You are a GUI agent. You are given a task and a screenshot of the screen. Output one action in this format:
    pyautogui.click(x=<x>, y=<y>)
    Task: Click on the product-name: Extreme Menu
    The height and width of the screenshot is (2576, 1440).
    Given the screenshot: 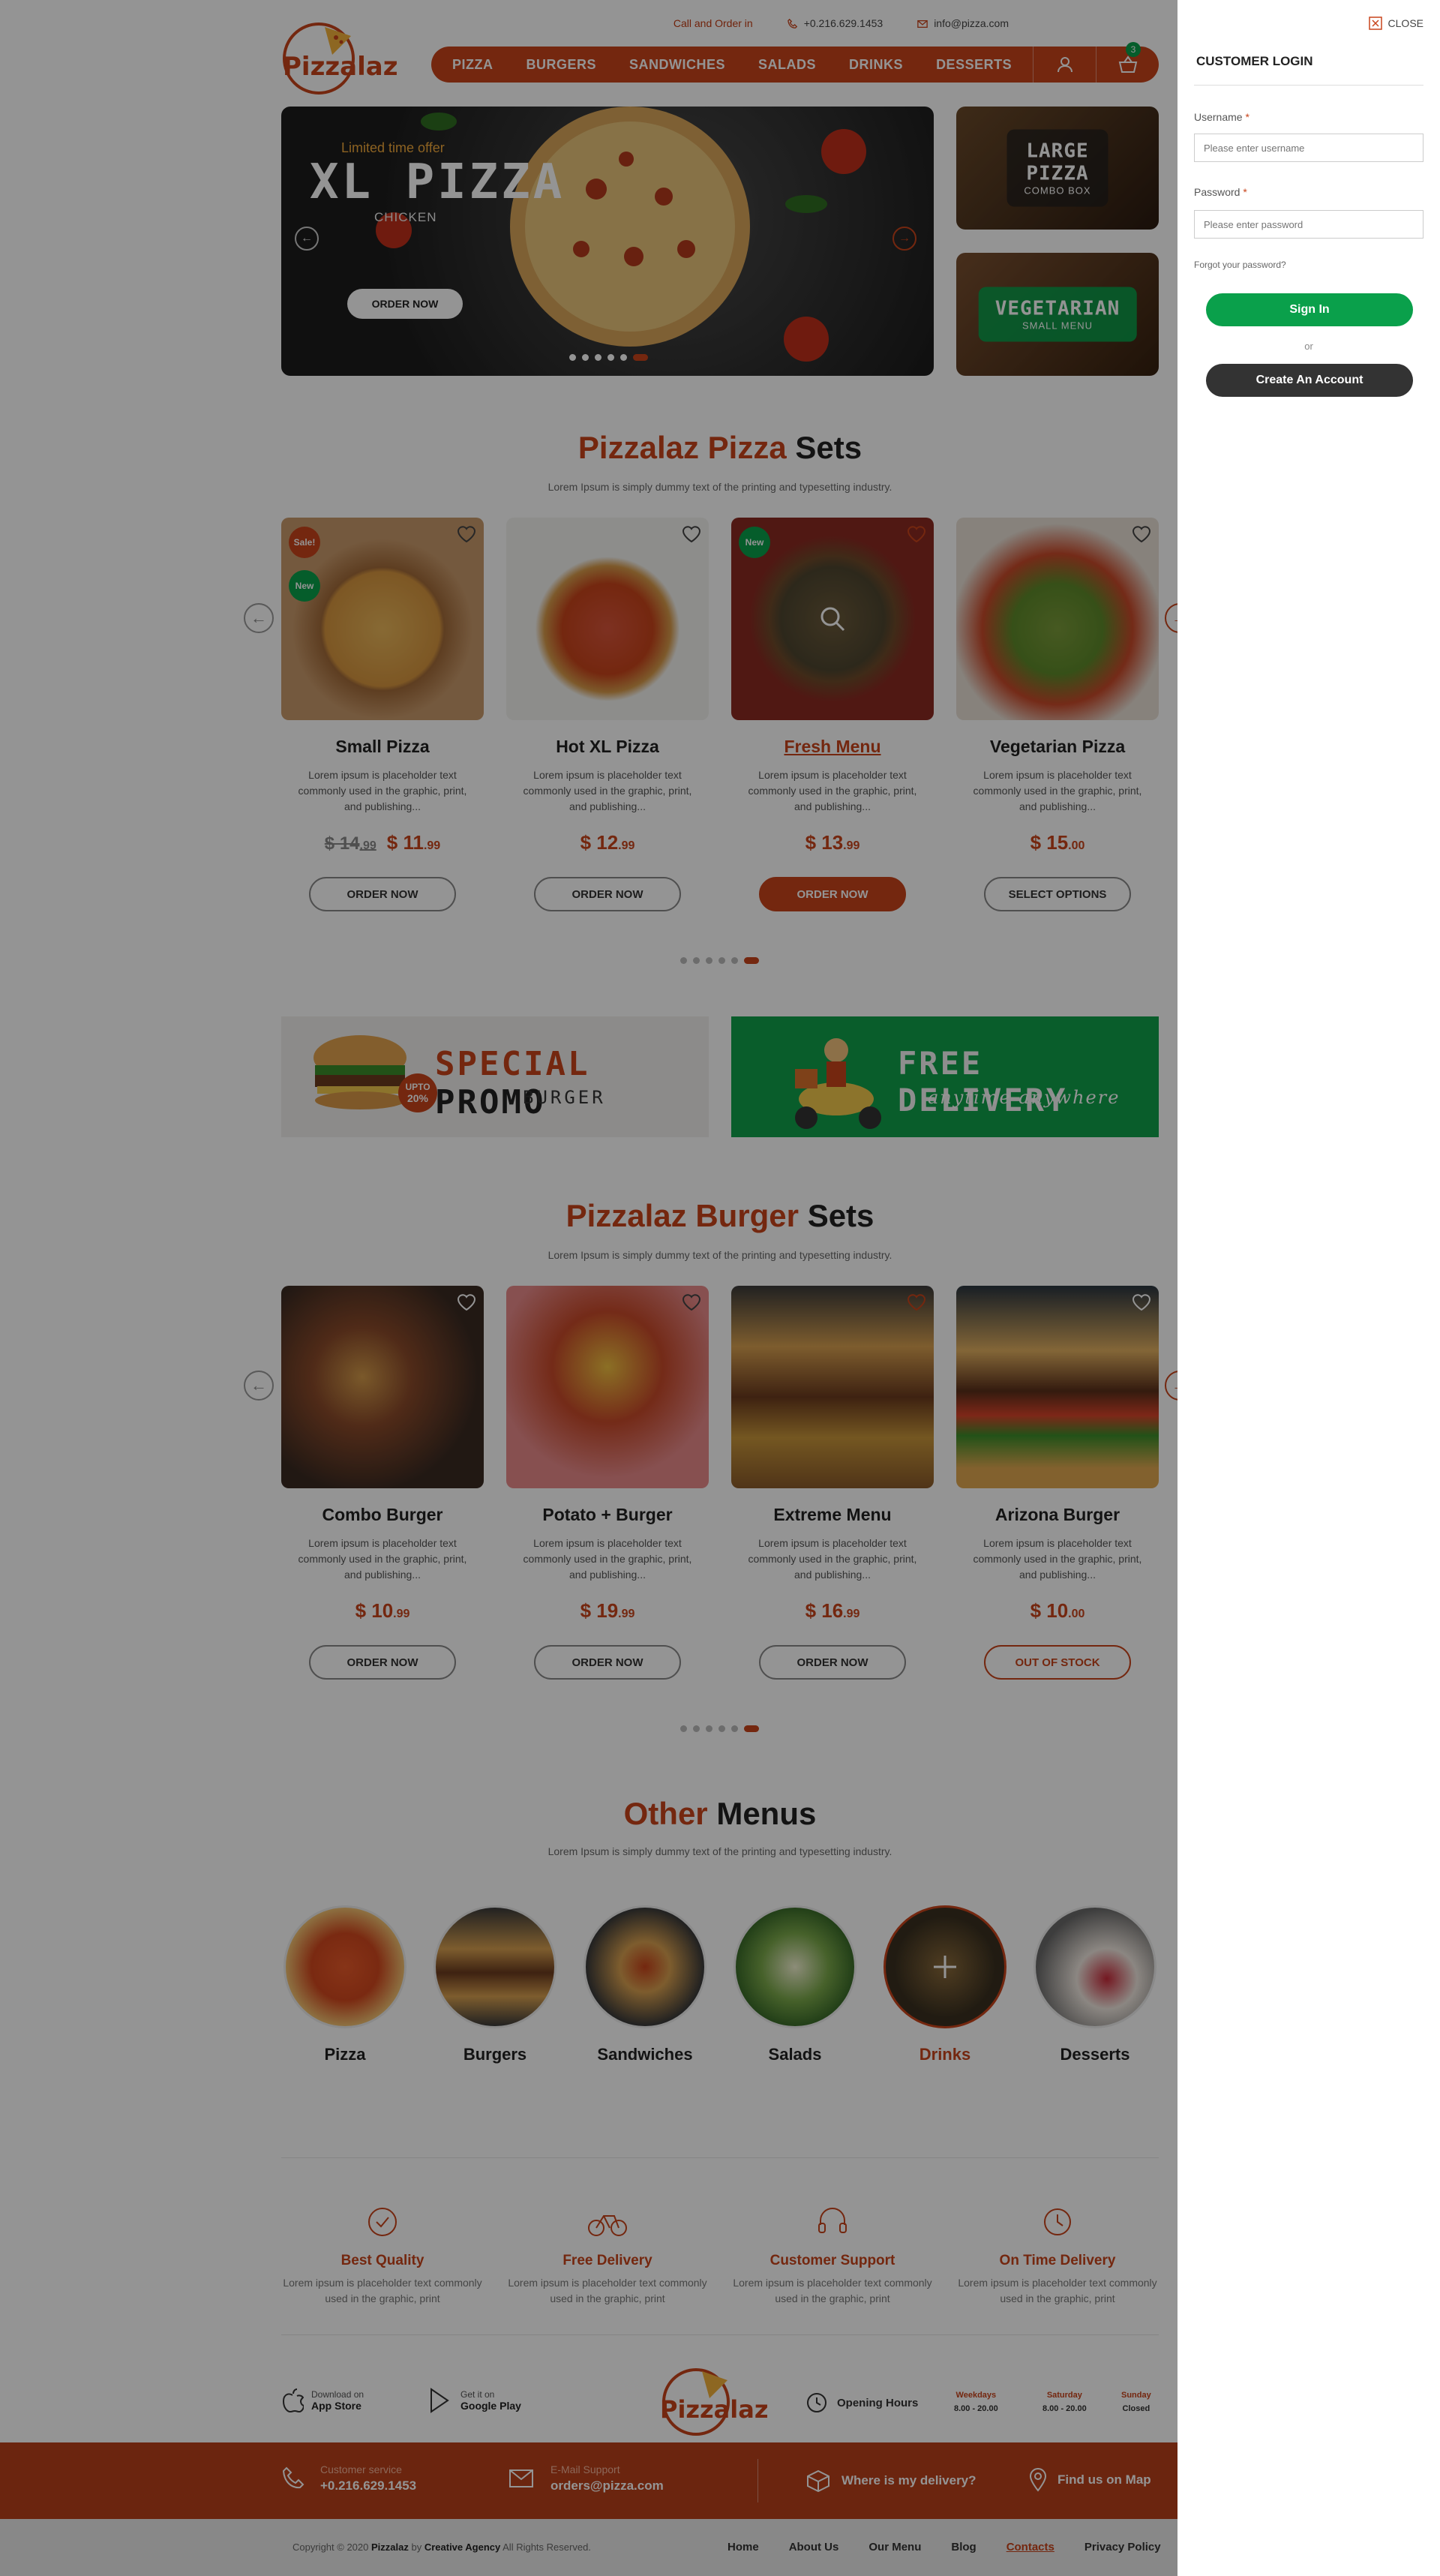 What is the action you would take?
    pyautogui.click(x=832, y=1515)
    